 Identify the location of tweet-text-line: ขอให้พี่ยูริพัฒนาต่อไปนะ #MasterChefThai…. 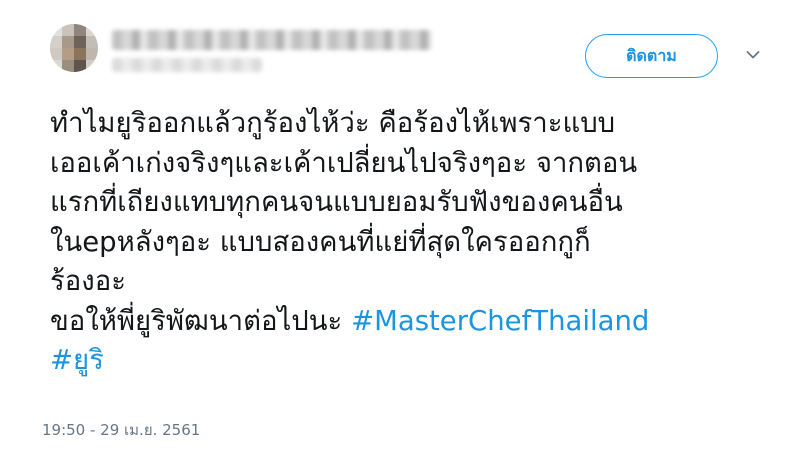
(415, 322).